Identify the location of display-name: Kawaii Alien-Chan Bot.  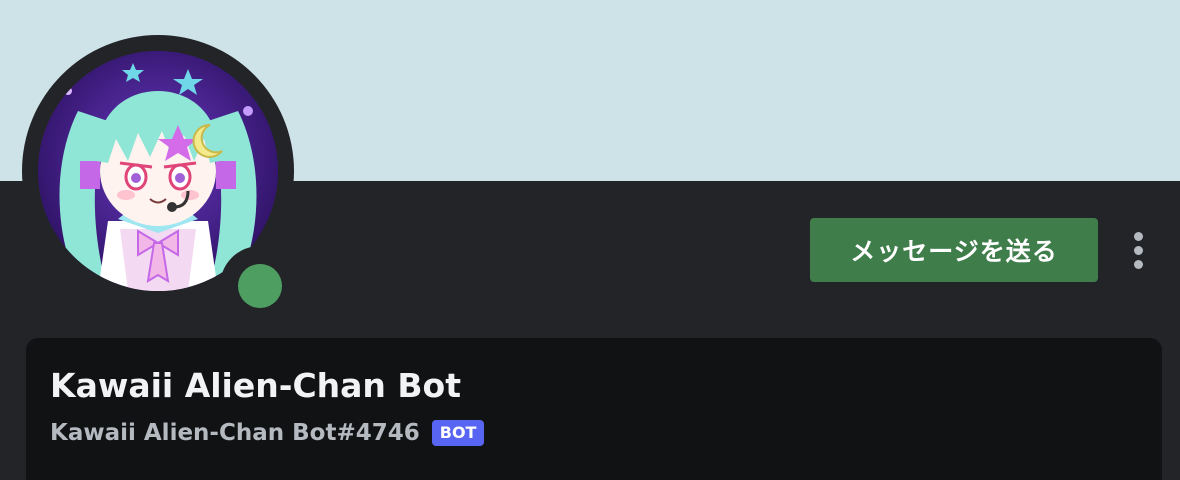
(256, 385).